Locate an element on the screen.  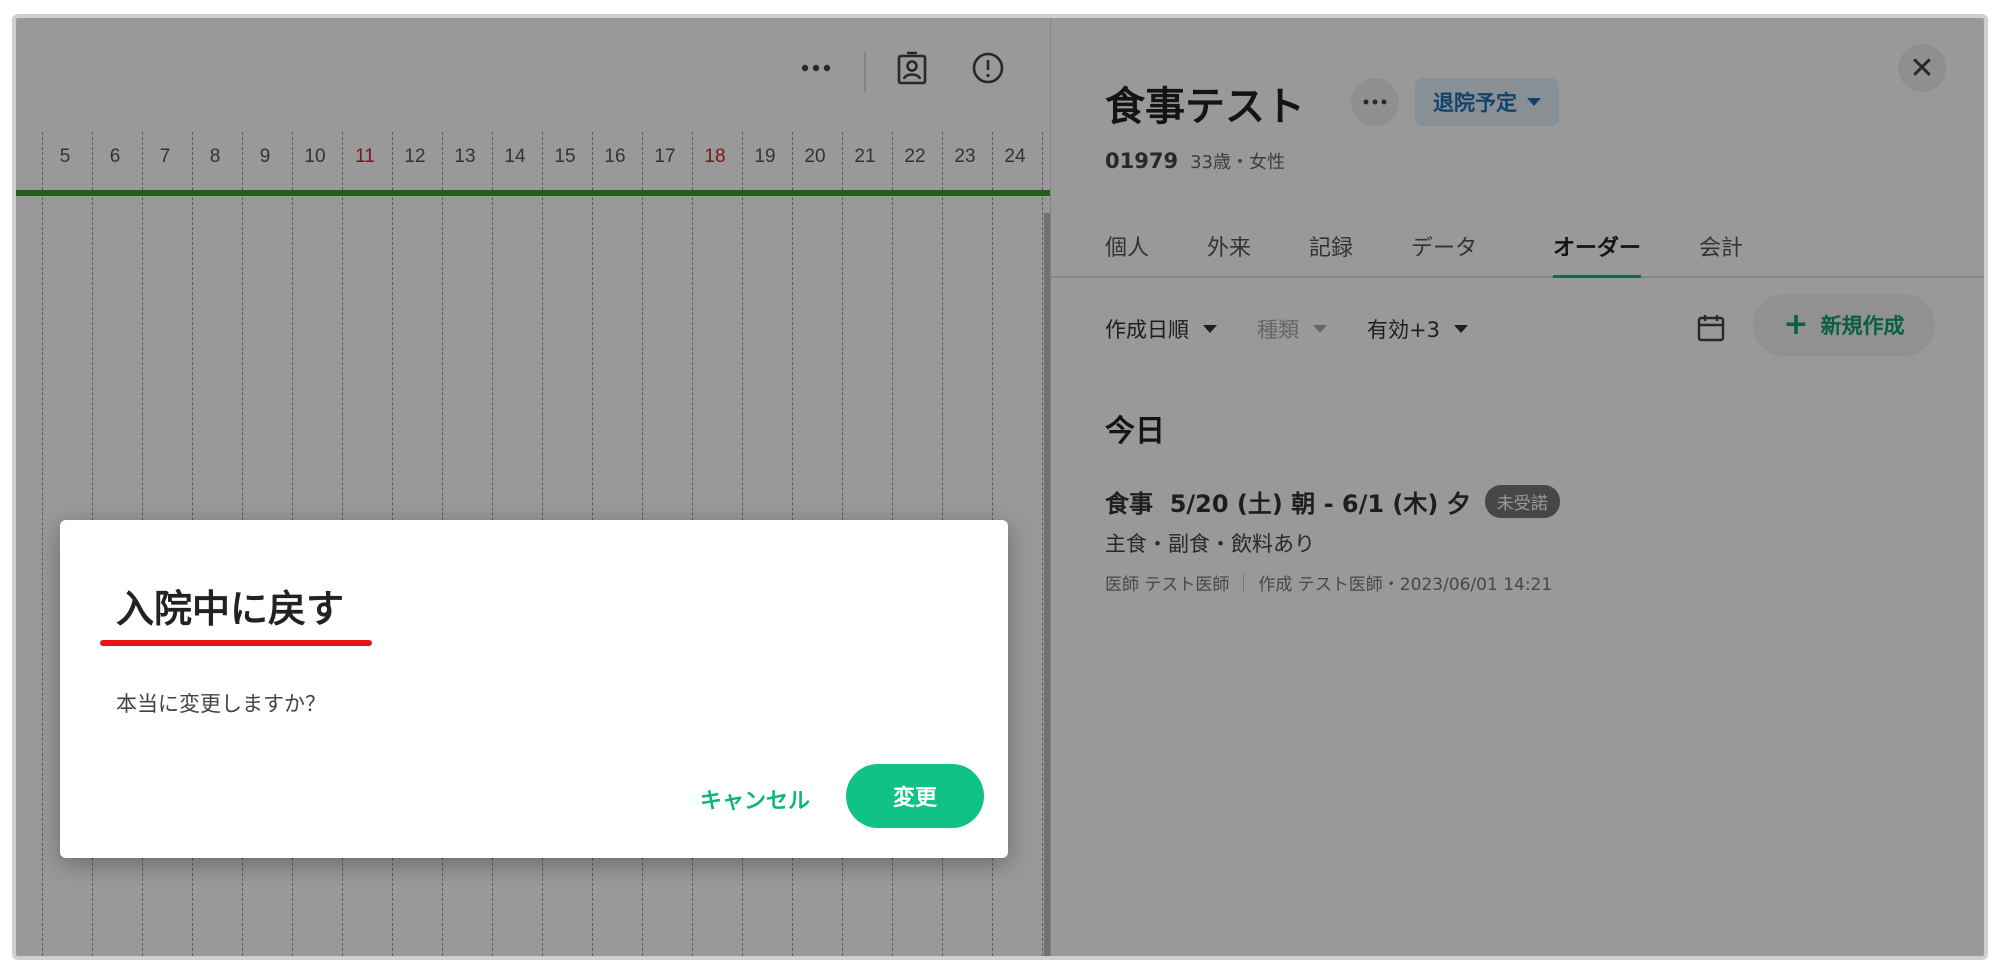
confirm-button: 変更 is located at coordinates (915, 796).